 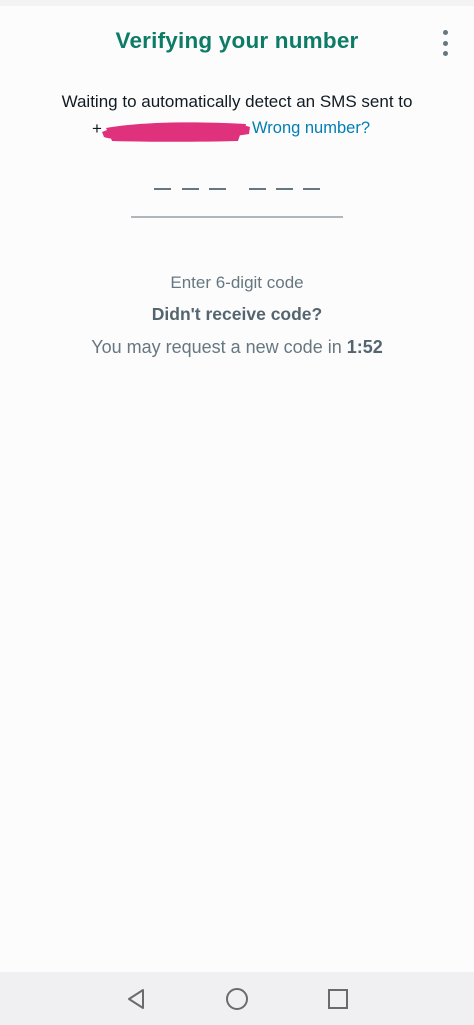 What do you see at coordinates (311, 128) in the screenshot?
I see `wrong-number-link: Wrong number?` at bounding box center [311, 128].